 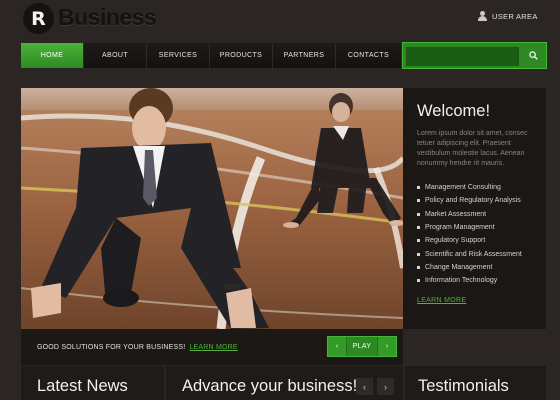 What do you see at coordinates (462, 56) in the screenshot?
I see `search-input` at bounding box center [462, 56].